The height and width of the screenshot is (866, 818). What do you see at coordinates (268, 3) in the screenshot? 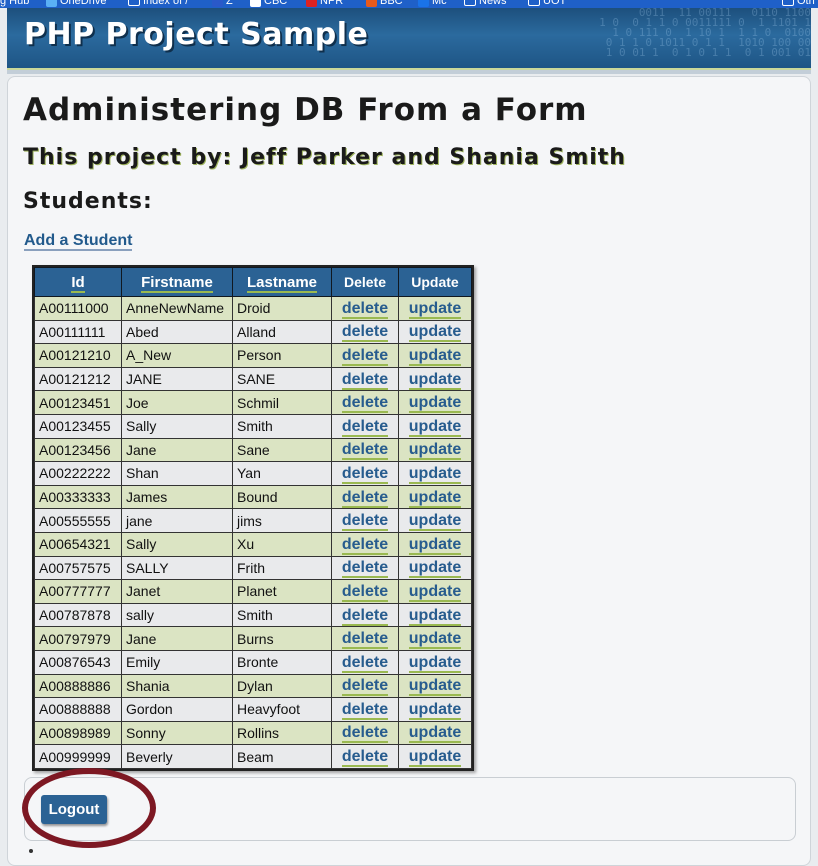
I see `bookmark-cbc: CBC` at bounding box center [268, 3].